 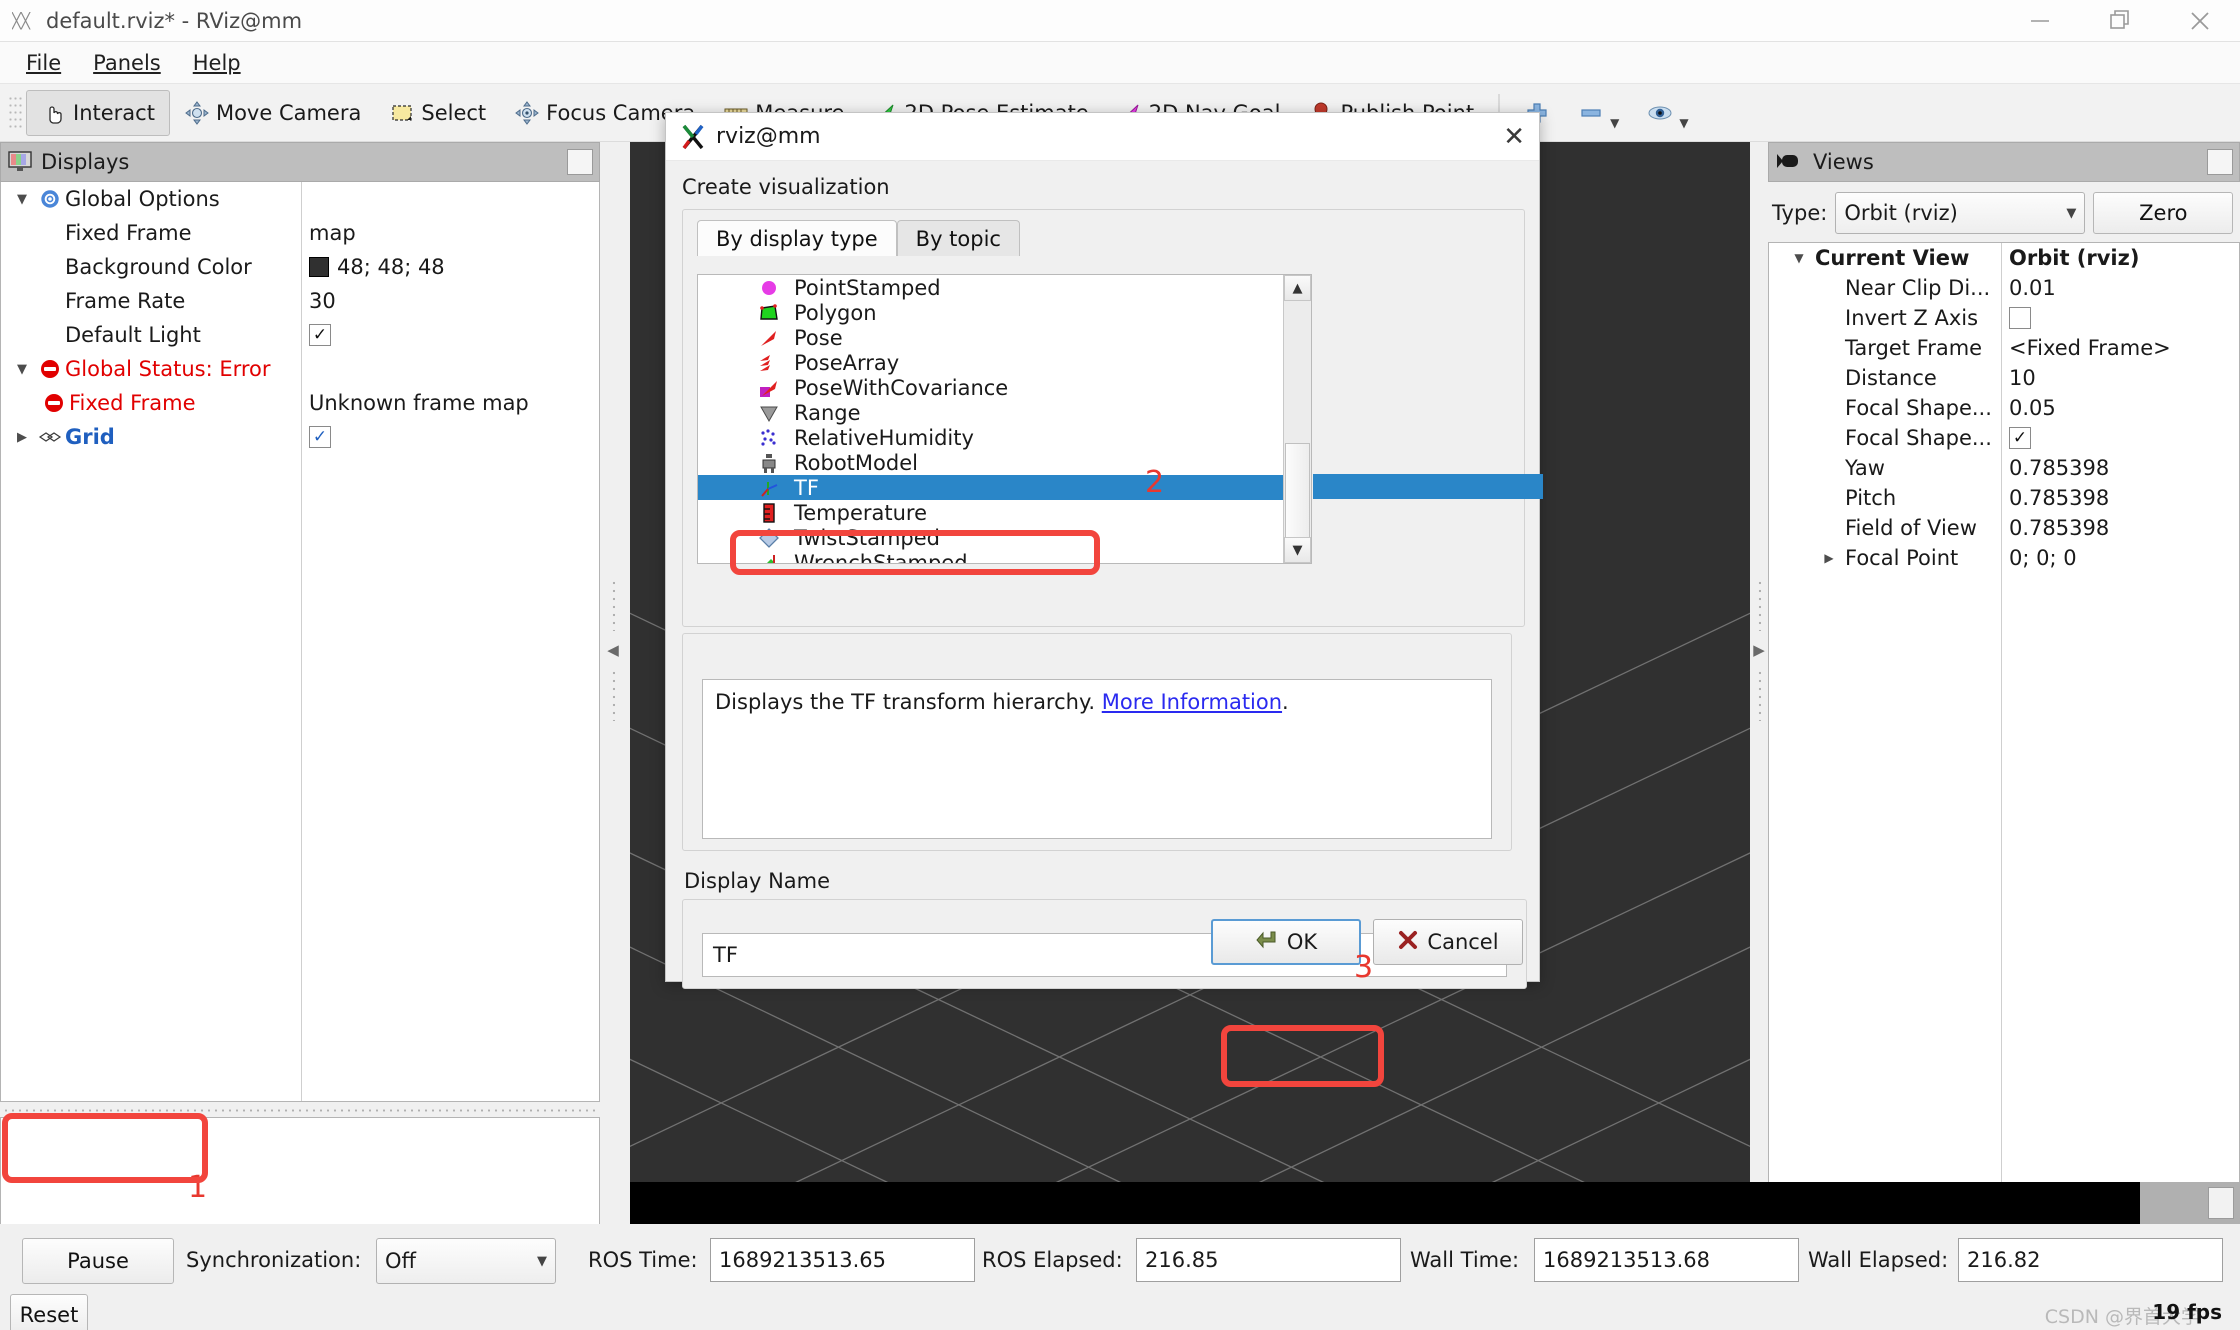 What do you see at coordinates (1004, 556) in the screenshot?
I see `list-item: WrenchStamped` at bounding box center [1004, 556].